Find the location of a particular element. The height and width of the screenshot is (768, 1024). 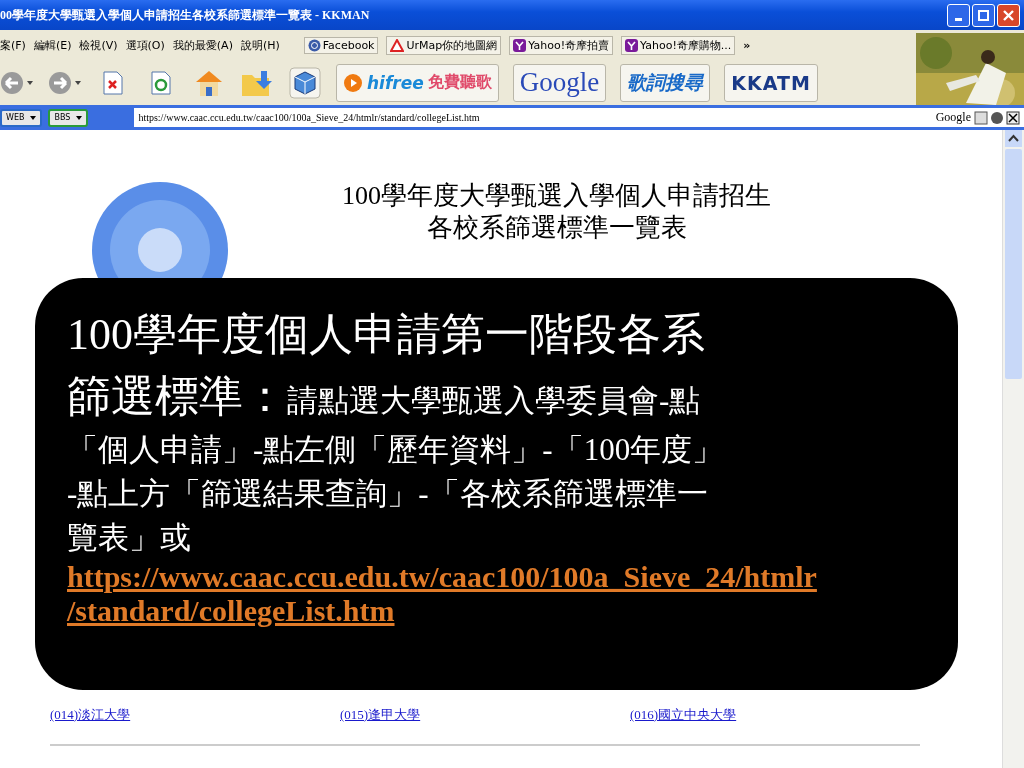

close-icon is located at coordinates (1008, 15).